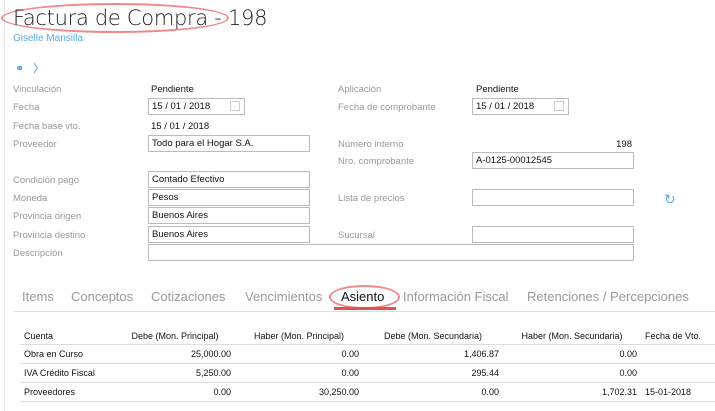  Describe the element at coordinates (175, 353) in the screenshot. I see `cell-debe-principal: 25,000.00` at that location.